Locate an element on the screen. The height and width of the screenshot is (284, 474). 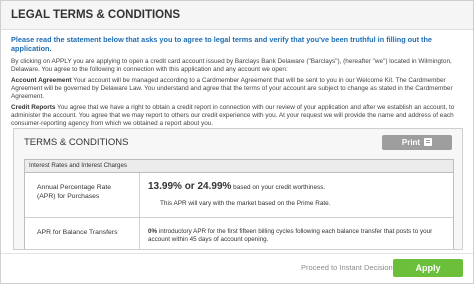
apr-rate-suffix: based on your credit worthiness. is located at coordinates (278, 187).